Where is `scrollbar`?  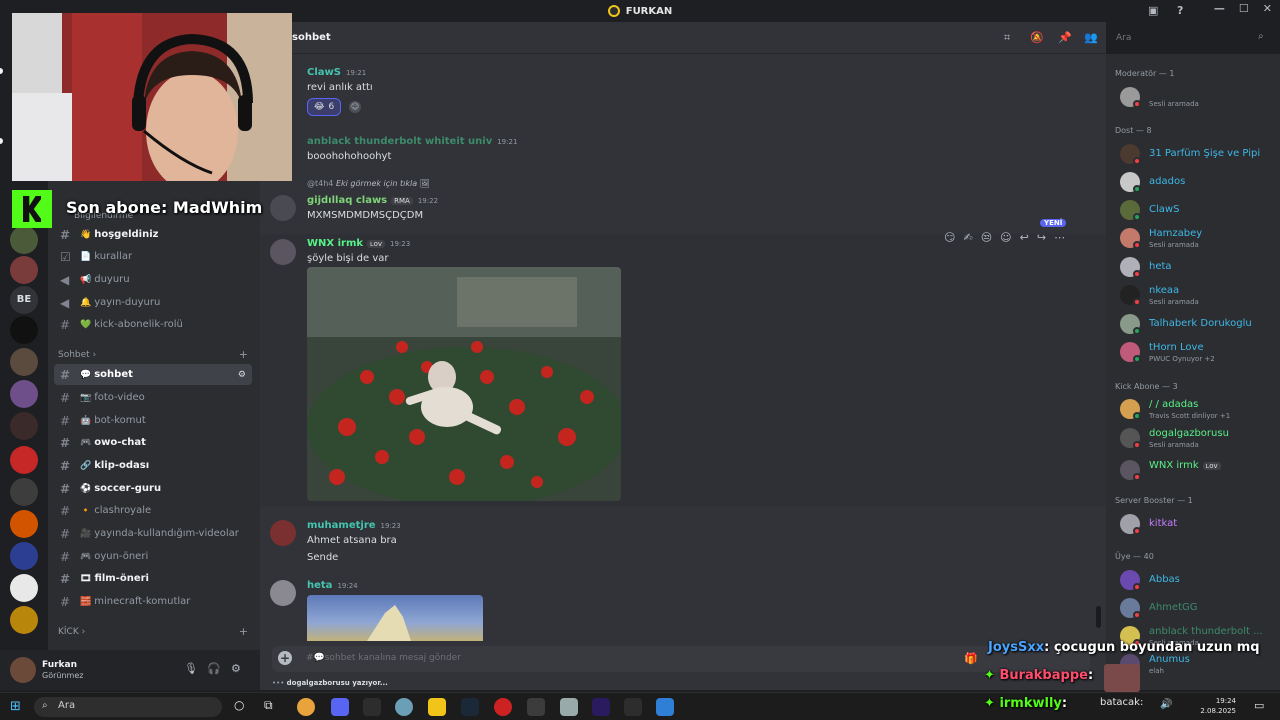 scrollbar is located at coordinates (1098, 617).